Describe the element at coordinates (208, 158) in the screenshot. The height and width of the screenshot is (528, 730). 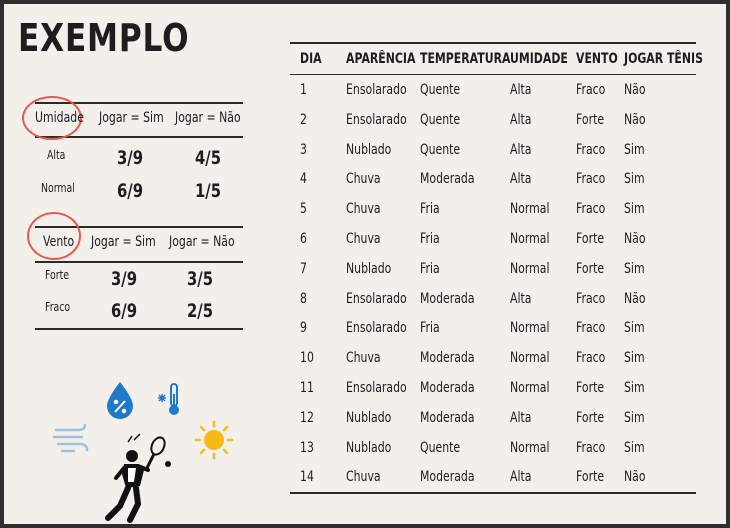
I see `prob-value: 4/5` at that location.